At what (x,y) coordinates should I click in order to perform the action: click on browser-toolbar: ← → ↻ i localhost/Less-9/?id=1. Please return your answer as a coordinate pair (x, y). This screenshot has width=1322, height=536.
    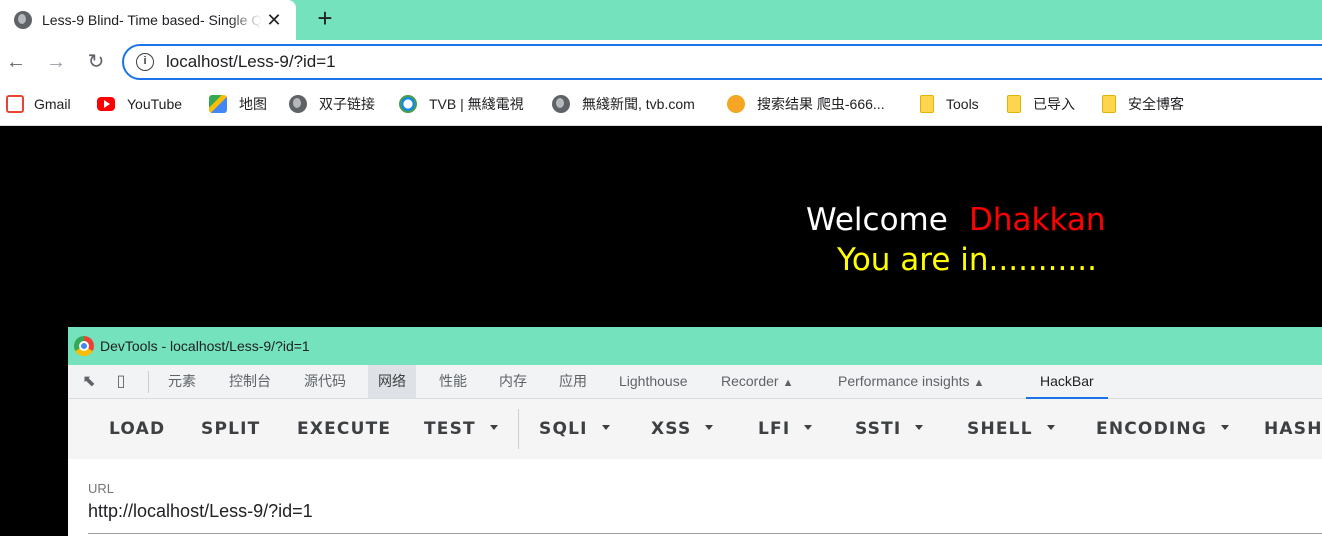
    Looking at the image, I should click on (661, 62).